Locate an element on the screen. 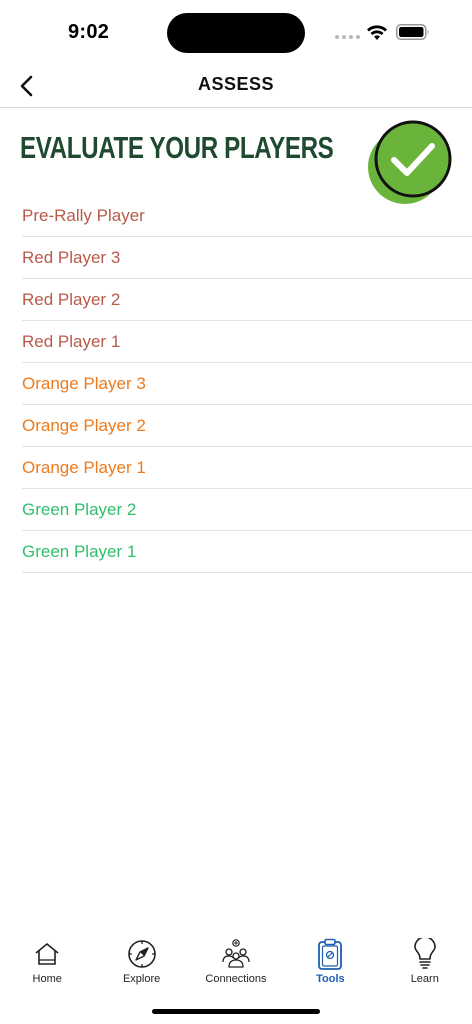  cellular-signal-icon is located at coordinates (347, 37).